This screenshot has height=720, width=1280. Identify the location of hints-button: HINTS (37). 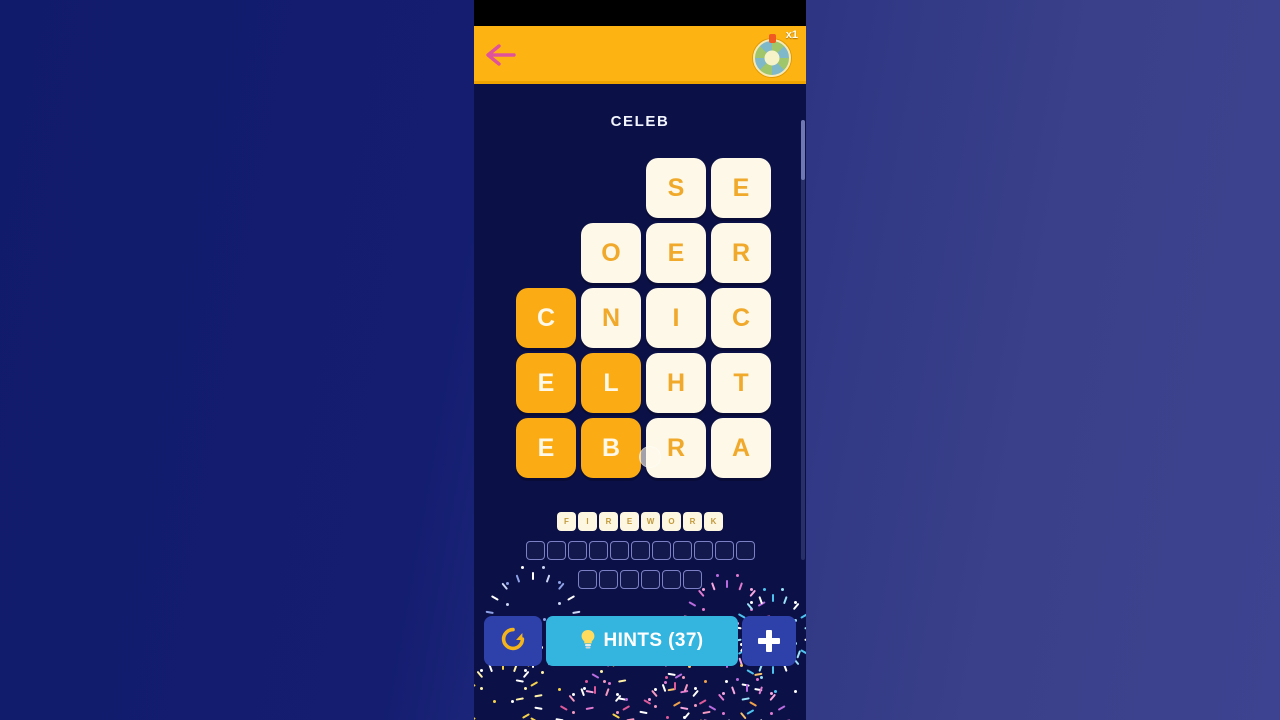
(642, 641).